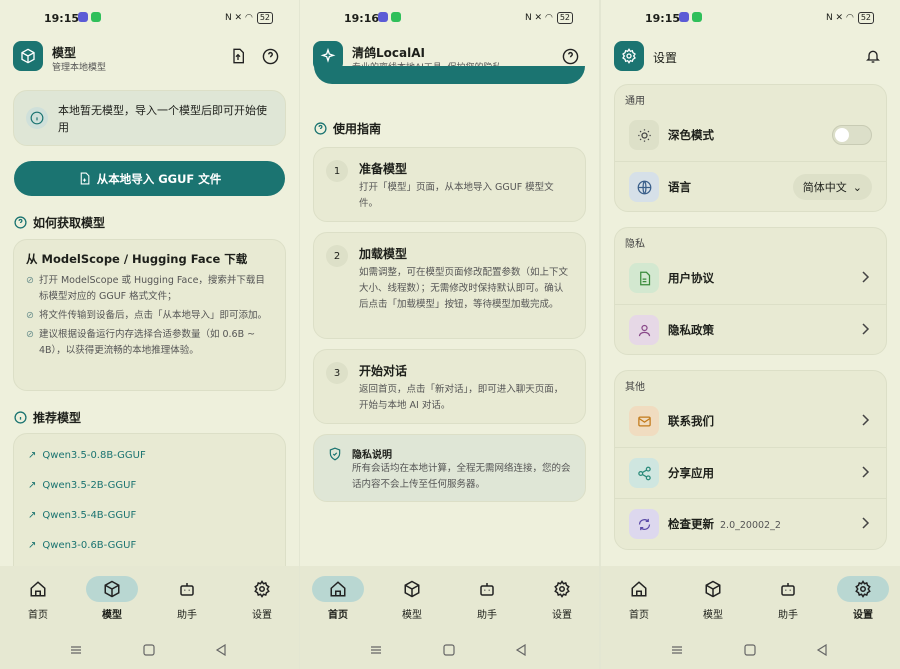 The image size is (900, 669). Describe the element at coordinates (383, 371) in the screenshot. I see `step-title: 开始对话` at that location.